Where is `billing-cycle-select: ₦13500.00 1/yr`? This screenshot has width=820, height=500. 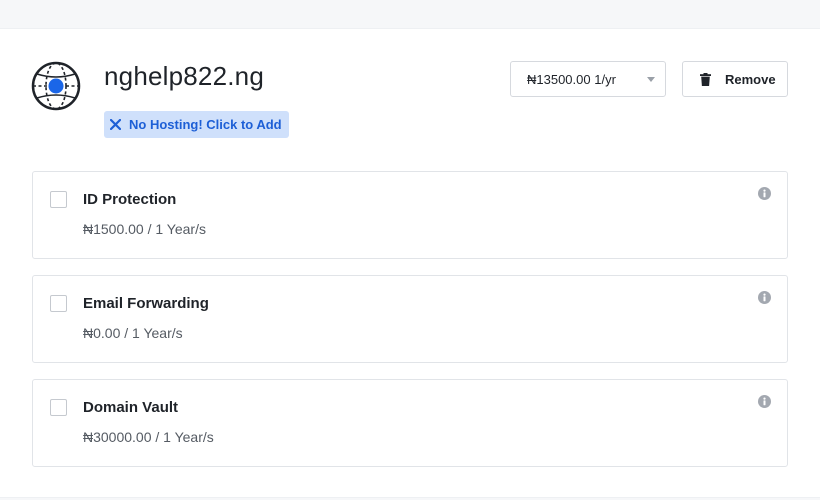 billing-cycle-select: ₦13500.00 1/yr is located at coordinates (588, 79).